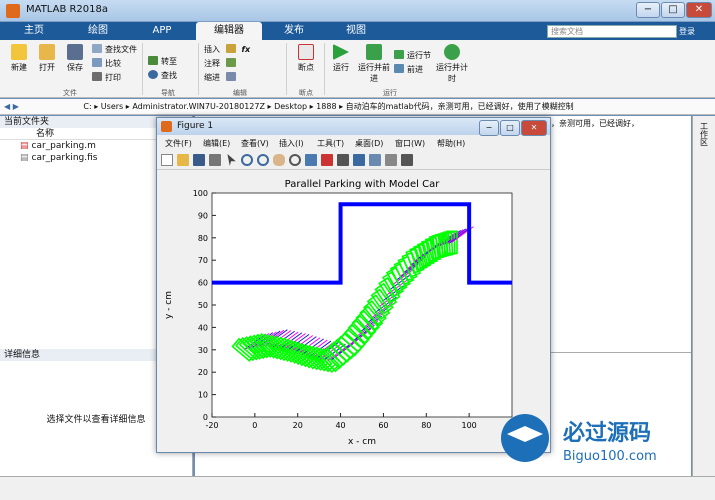  What do you see at coordinates (306, 93) in the screenshot?
I see `group-breakpoint-label: 断点` at bounding box center [306, 93].